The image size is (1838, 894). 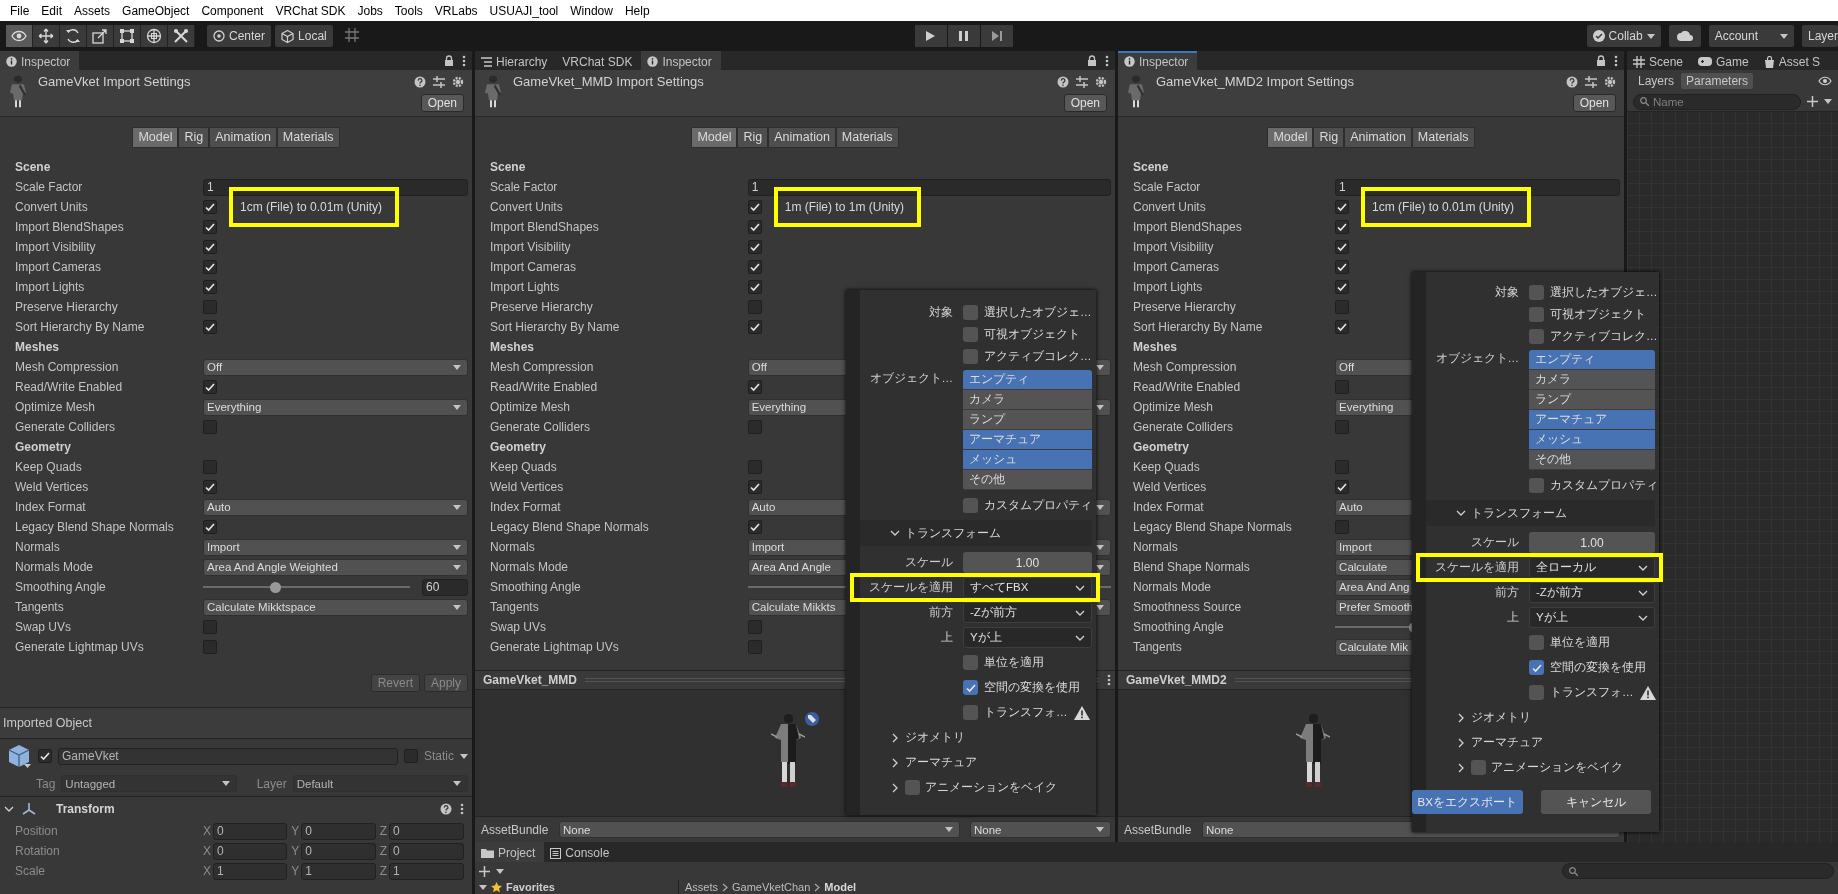 What do you see at coordinates (812, 719) in the screenshot?
I see `tag-icon` at bounding box center [812, 719].